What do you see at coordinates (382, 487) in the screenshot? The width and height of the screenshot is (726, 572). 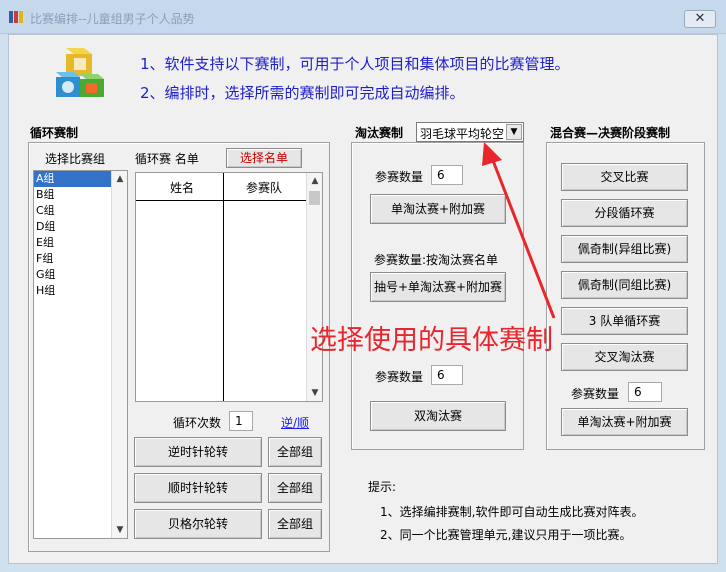 I see `tips-title: 提示:` at bounding box center [382, 487].